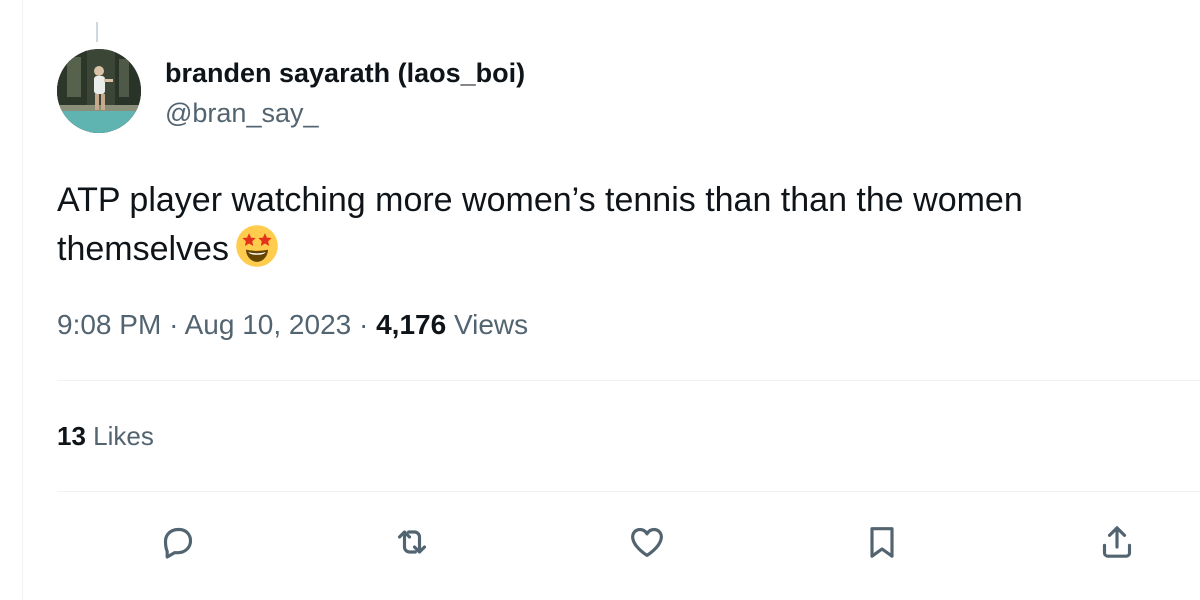  I want to click on avatar-photo-icon, so click(99, 91).